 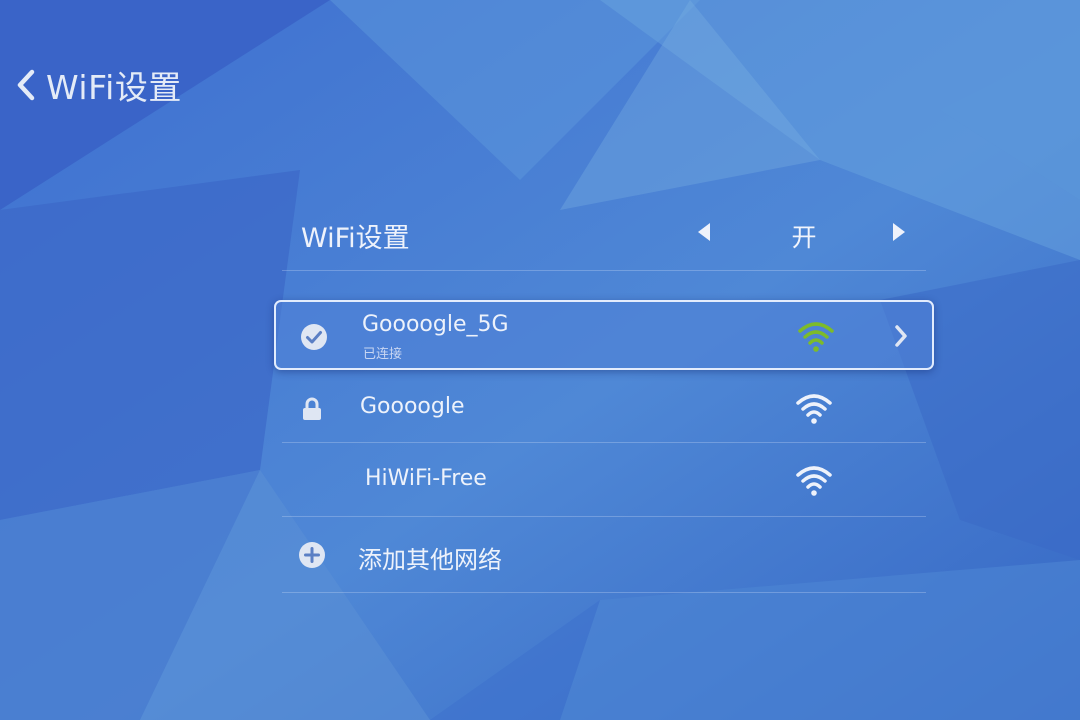 I want to click on lock-icon, so click(x=312, y=409).